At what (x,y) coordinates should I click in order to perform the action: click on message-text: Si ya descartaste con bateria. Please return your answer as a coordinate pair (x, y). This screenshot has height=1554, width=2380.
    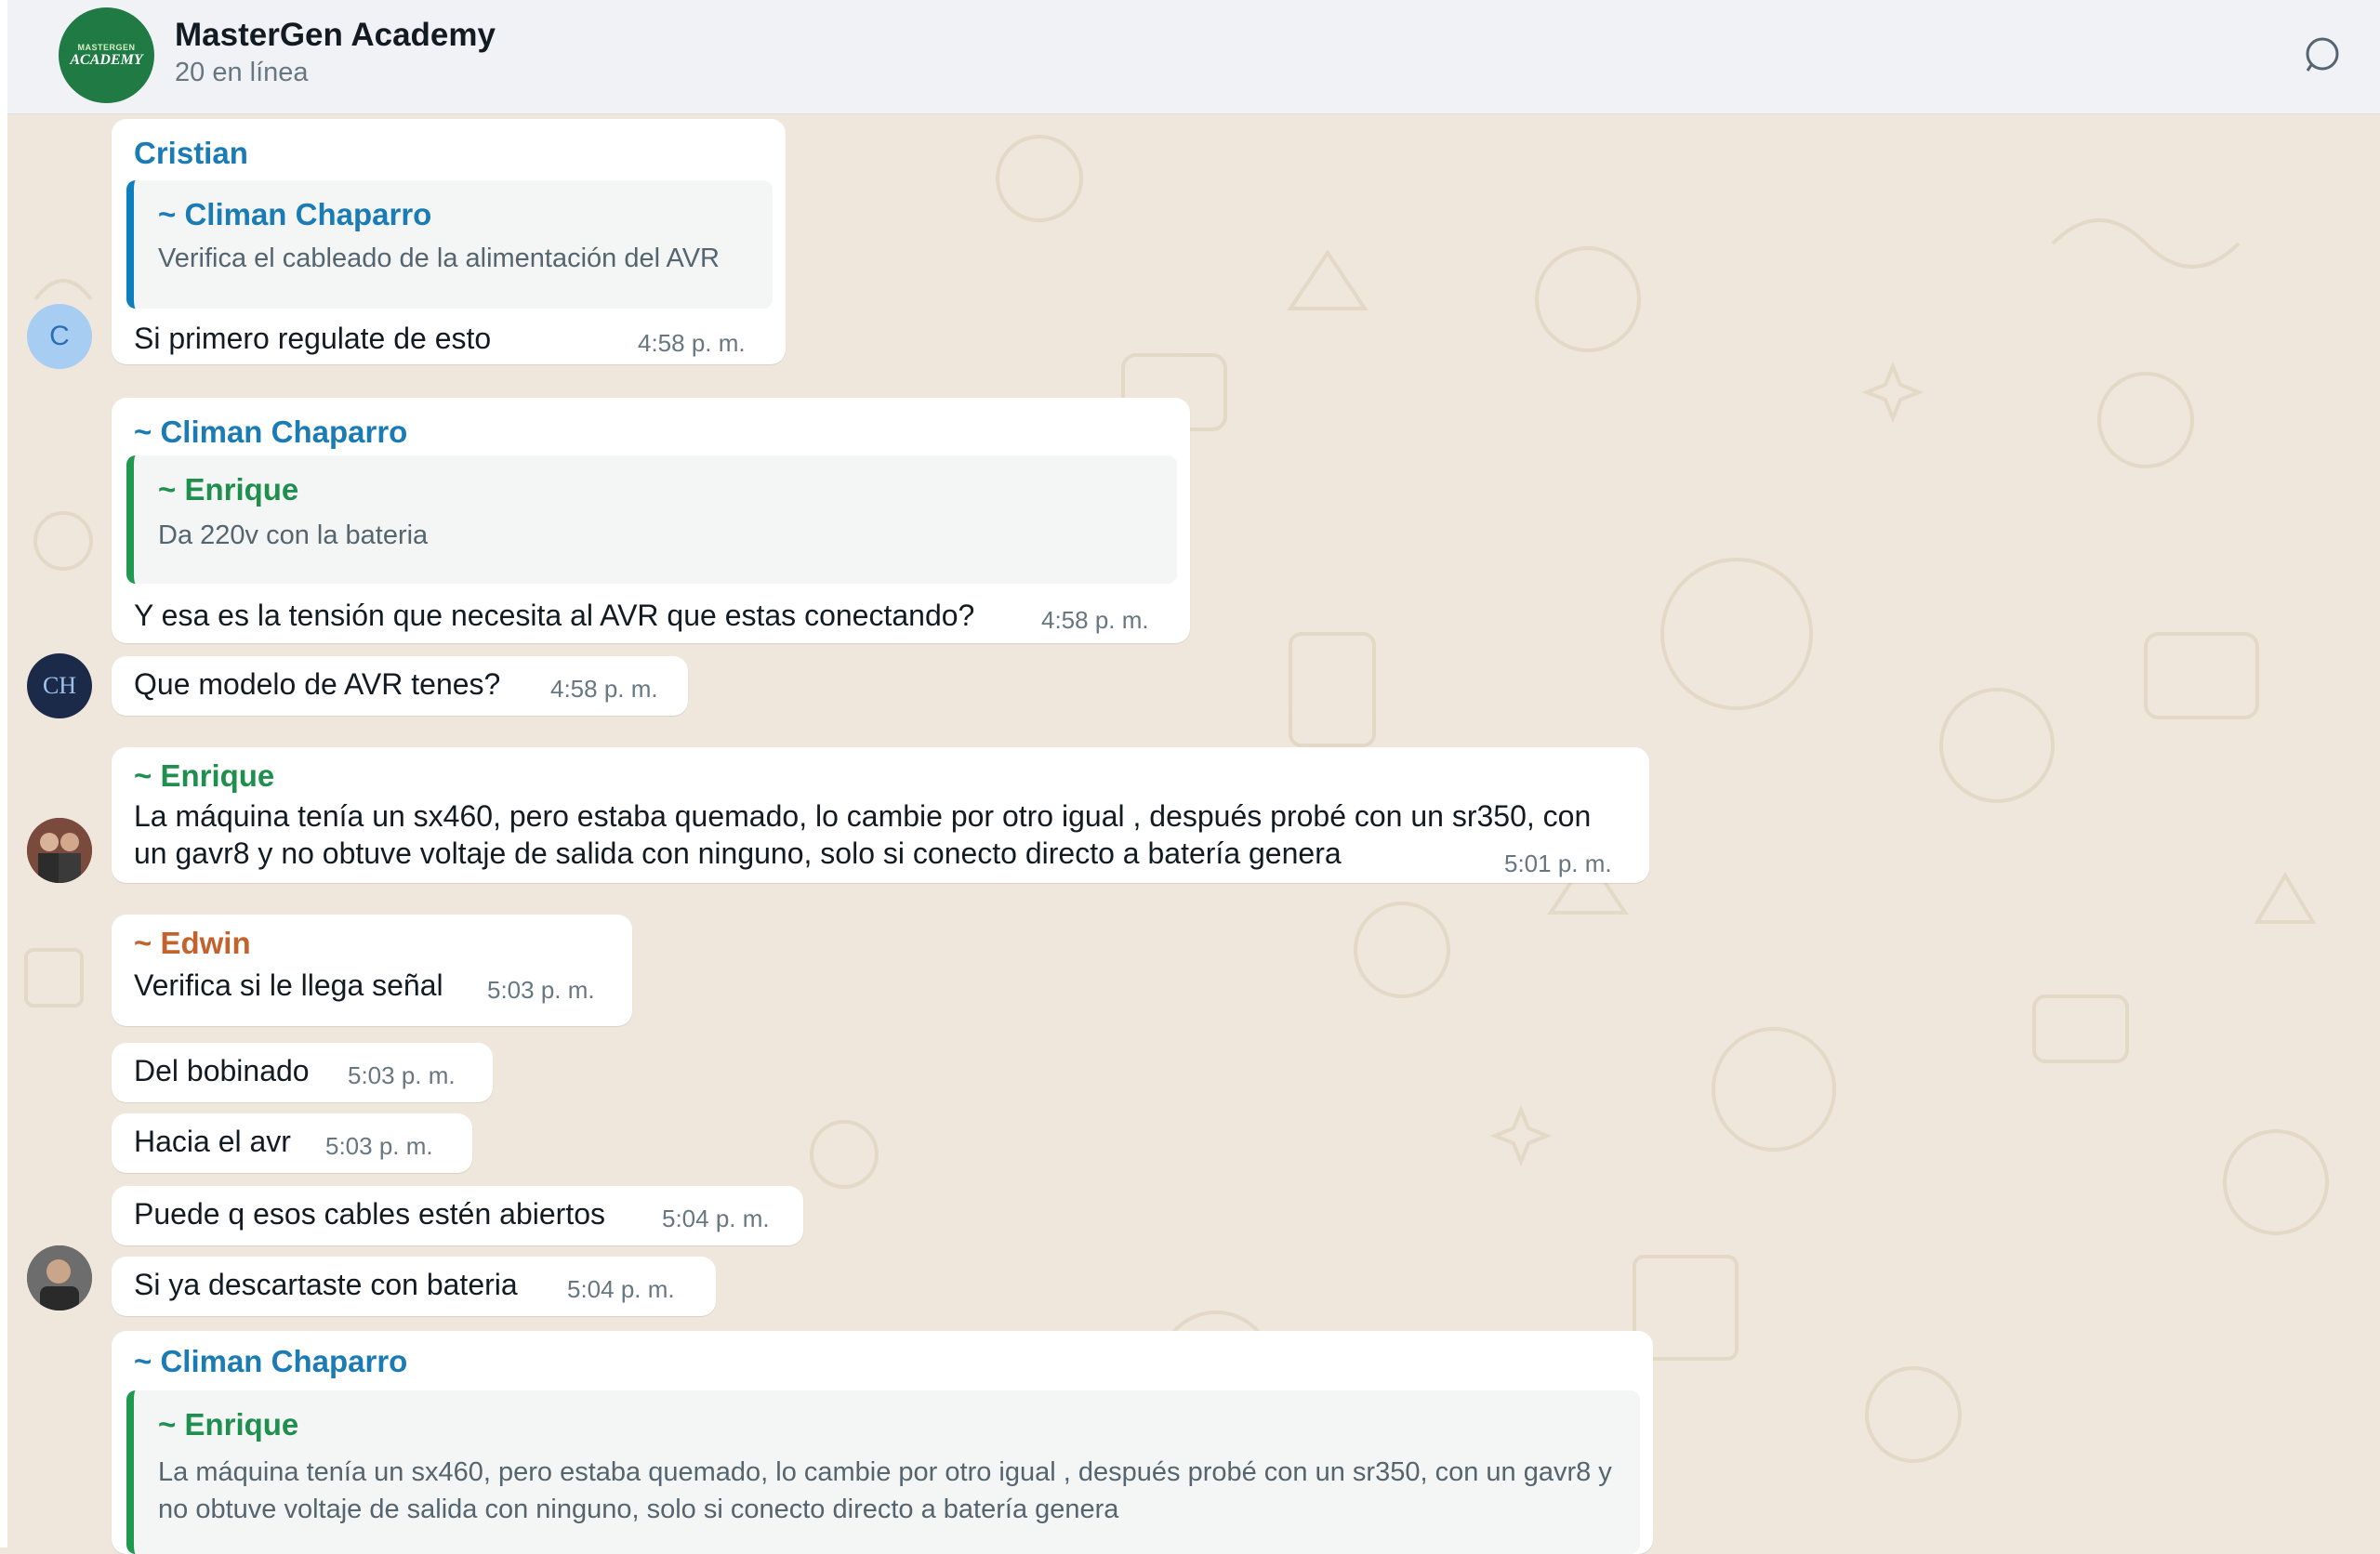
    Looking at the image, I should click on (326, 1284).